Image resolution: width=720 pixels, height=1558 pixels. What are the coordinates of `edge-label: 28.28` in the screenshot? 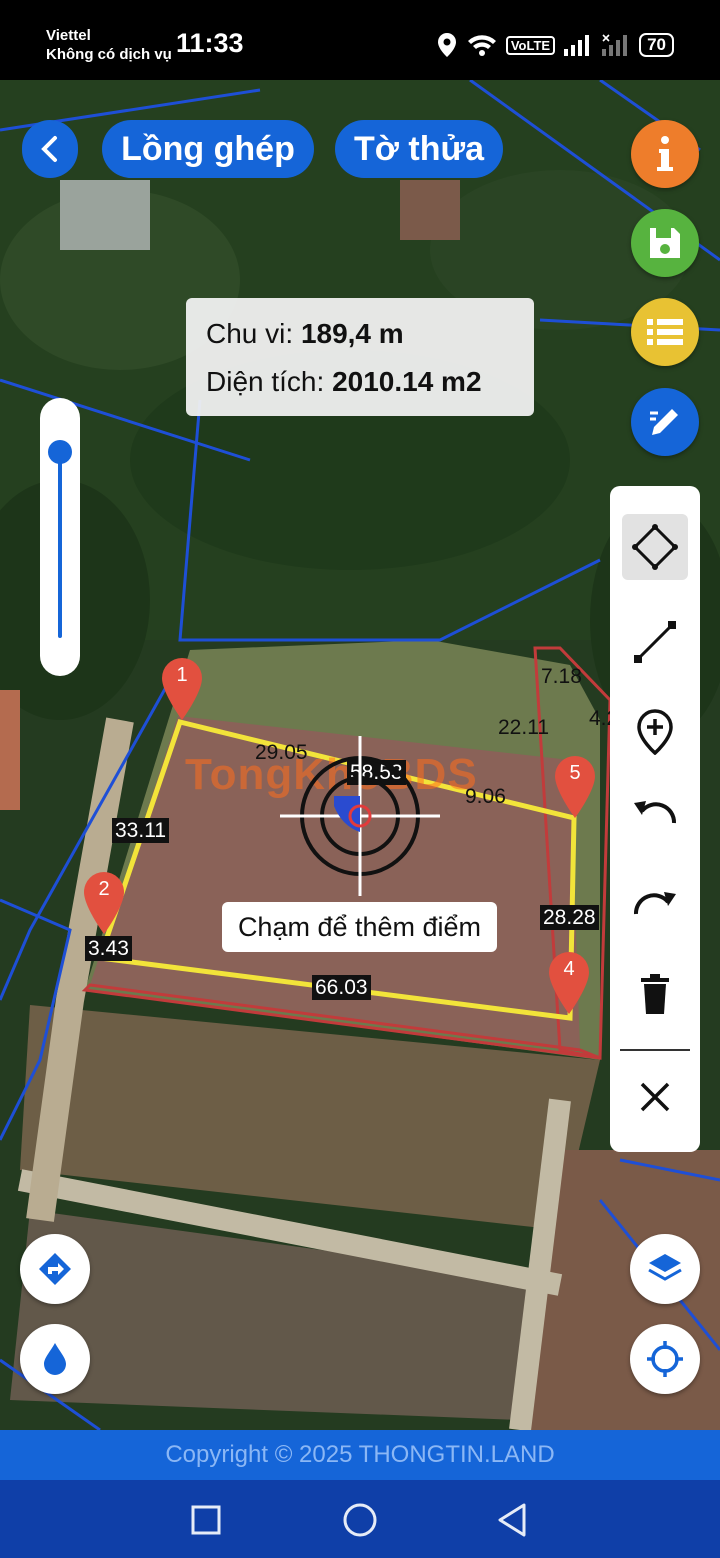 It's located at (569, 917).